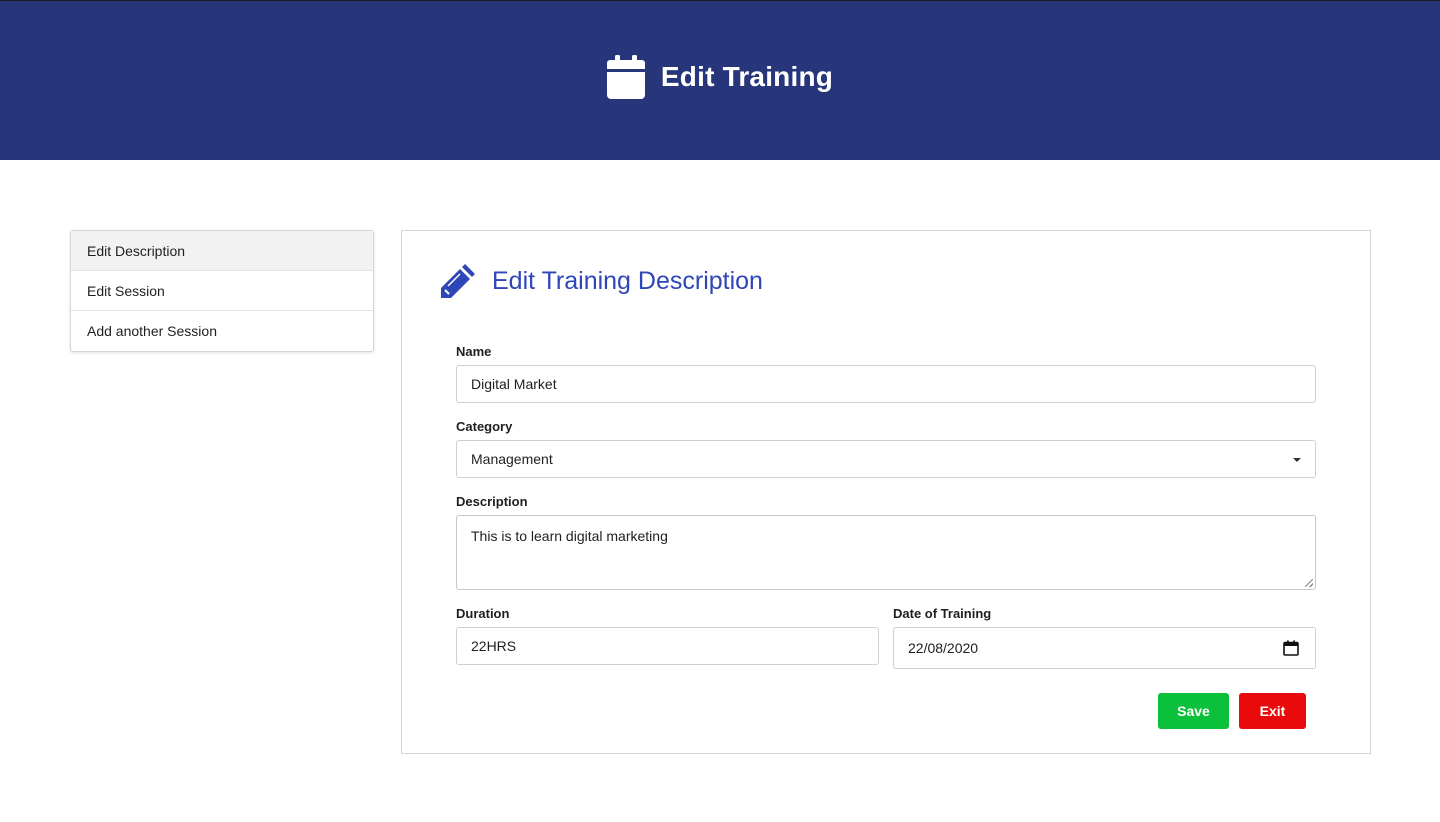 Image resolution: width=1440 pixels, height=822 pixels. I want to click on name-input-value: Digital Market, so click(514, 384).